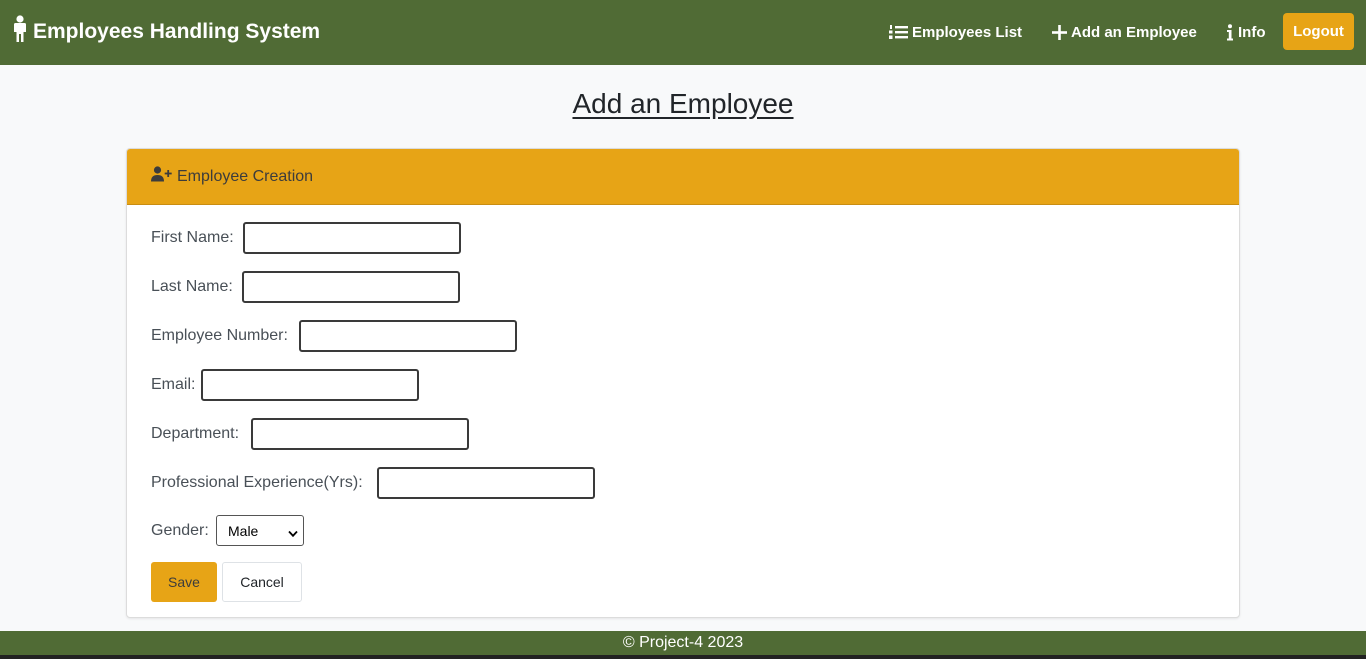 The height and width of the screenshot is (659, 1366). Describe the element at coordinates (1252, 32) in the screenshot. I see `nav-info-label: Info` at that location.